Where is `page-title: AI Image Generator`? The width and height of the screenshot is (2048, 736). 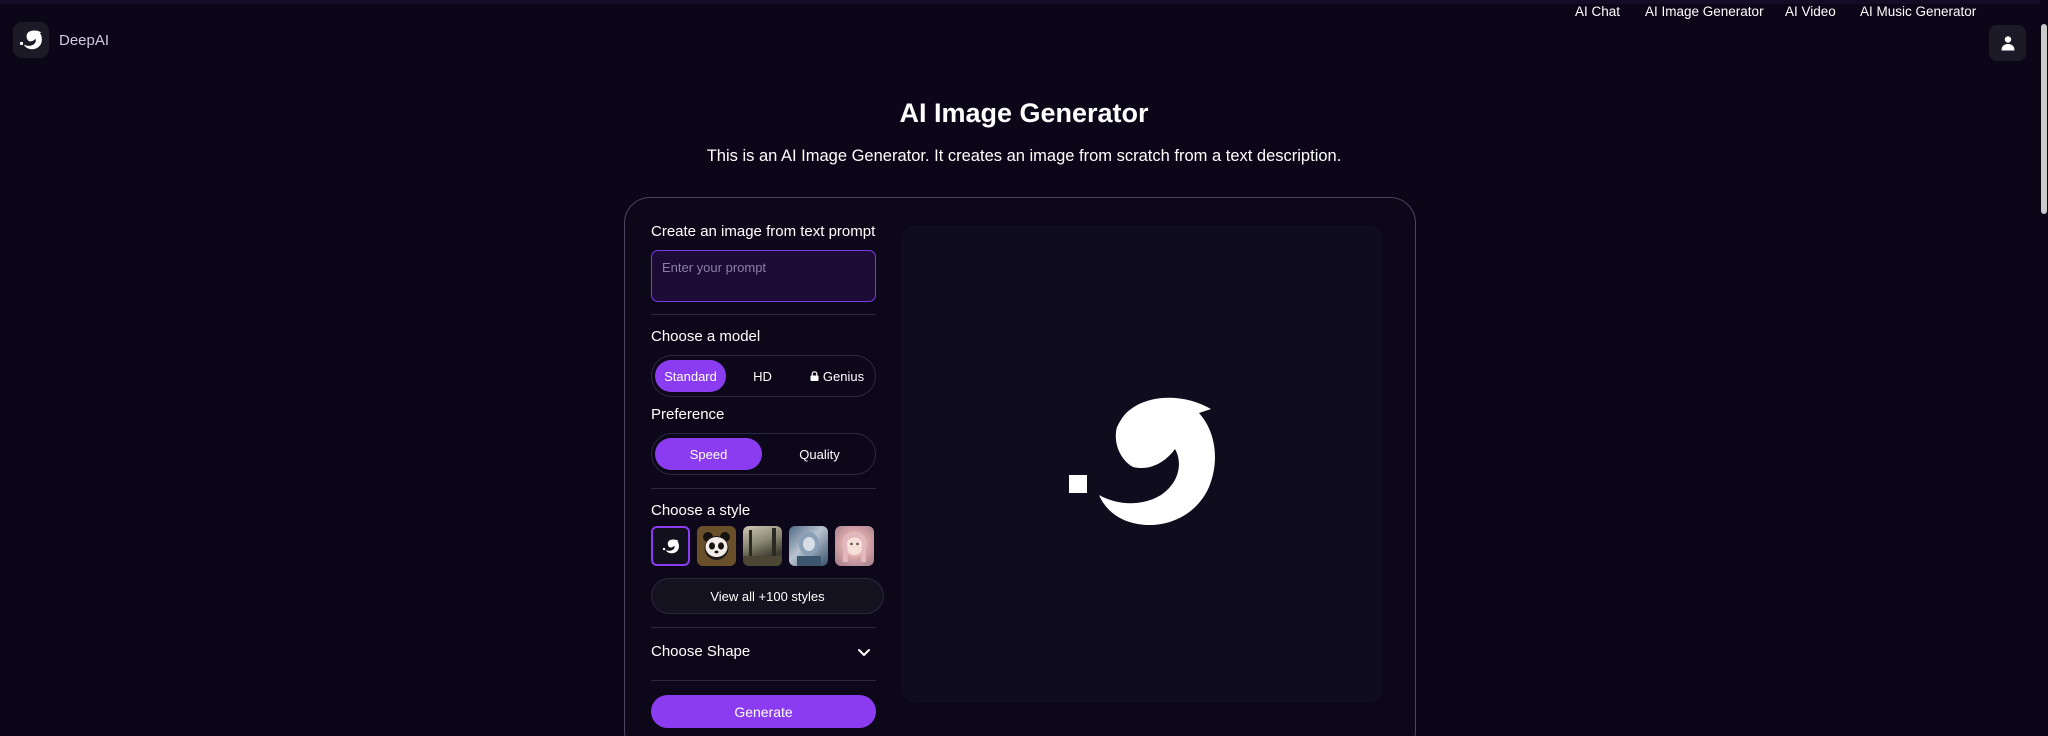
page-title: AI Image Generator is located at coordinates (1024, 113).